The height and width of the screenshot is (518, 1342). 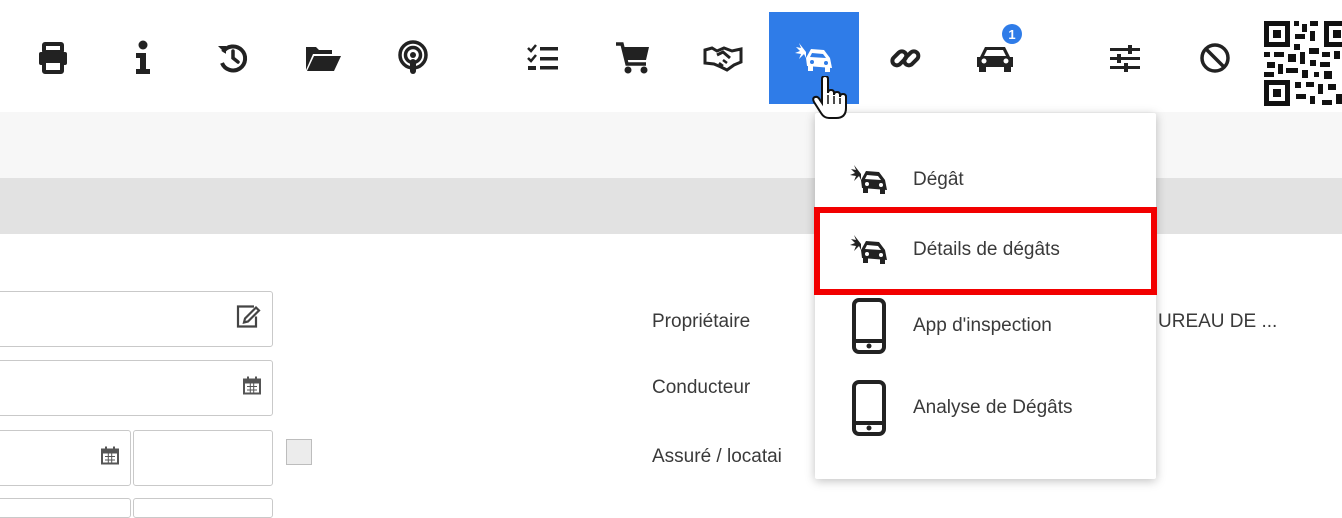 What do you see at coordinates (248, 319) in the screenshot?
I see `edit-icon` at bounding box center [248, 319].